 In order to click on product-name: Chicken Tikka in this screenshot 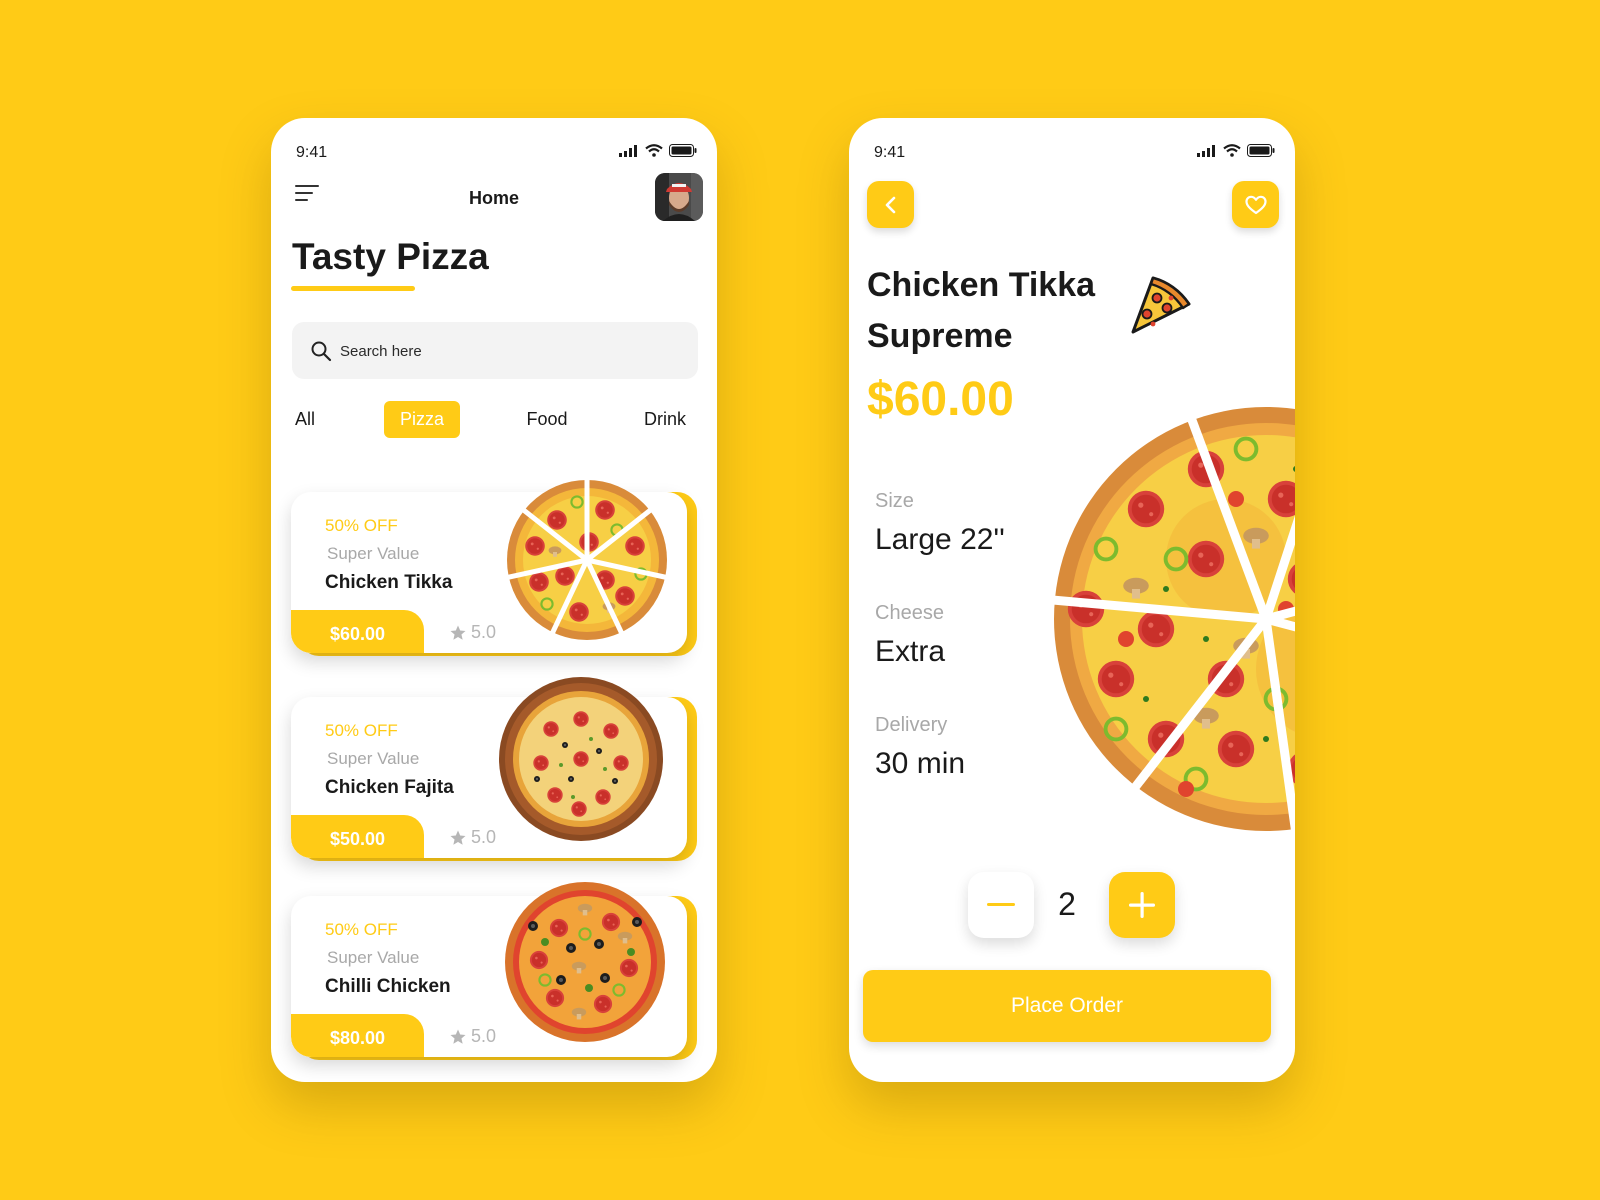, I will do `click(389, 582)`.